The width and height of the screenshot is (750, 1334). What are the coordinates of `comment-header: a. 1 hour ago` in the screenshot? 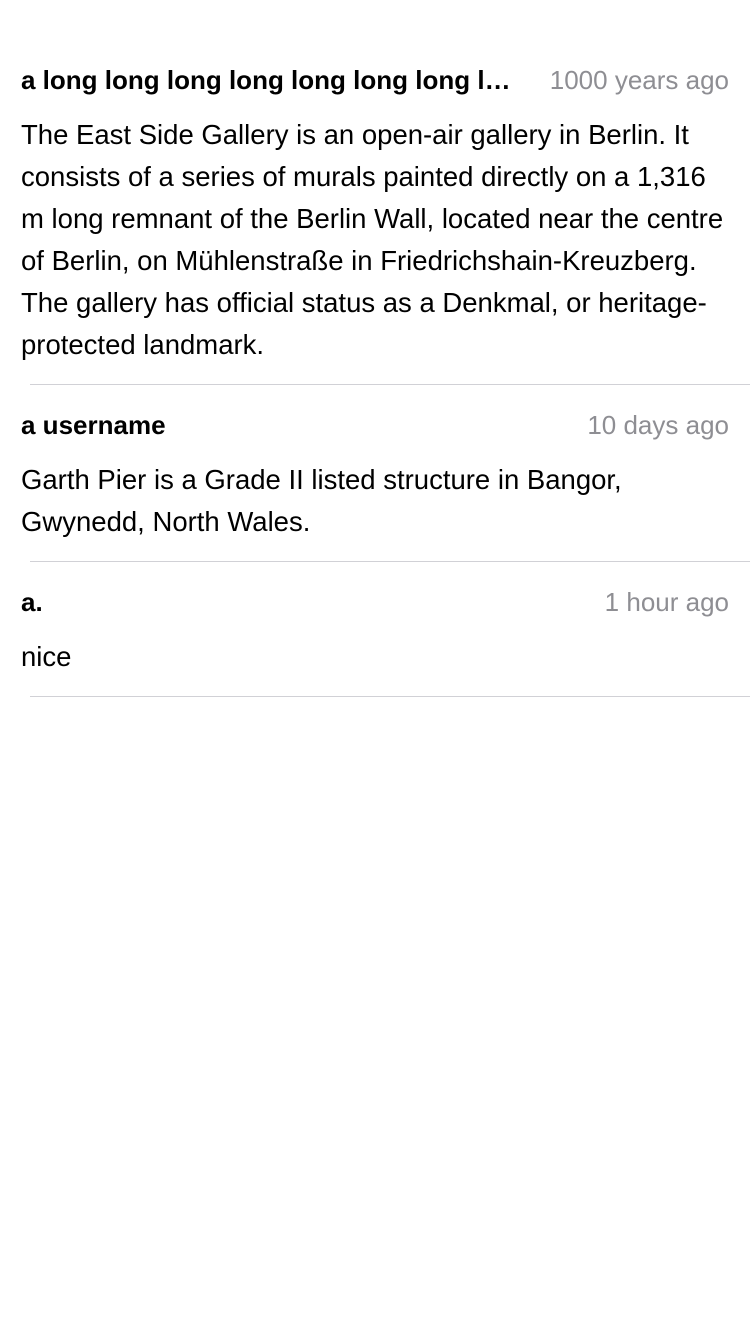 It's located at (385, 602).